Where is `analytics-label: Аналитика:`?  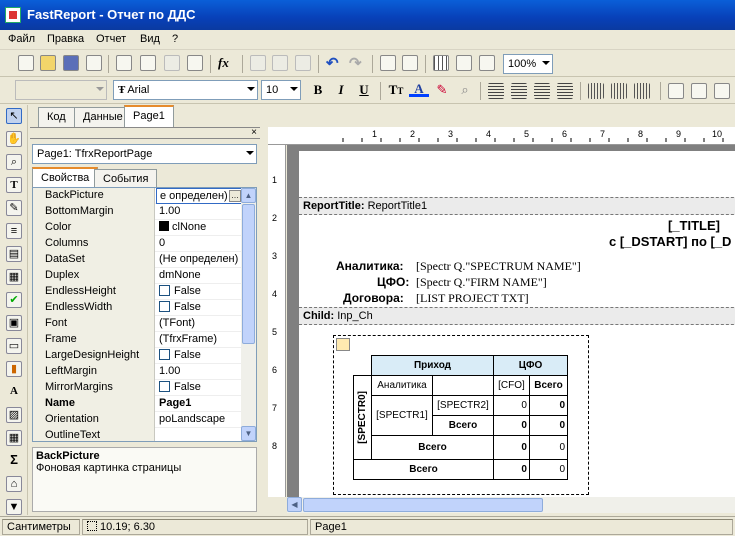 analytics-label: Аналитика: is located at coordinates (370, 266).